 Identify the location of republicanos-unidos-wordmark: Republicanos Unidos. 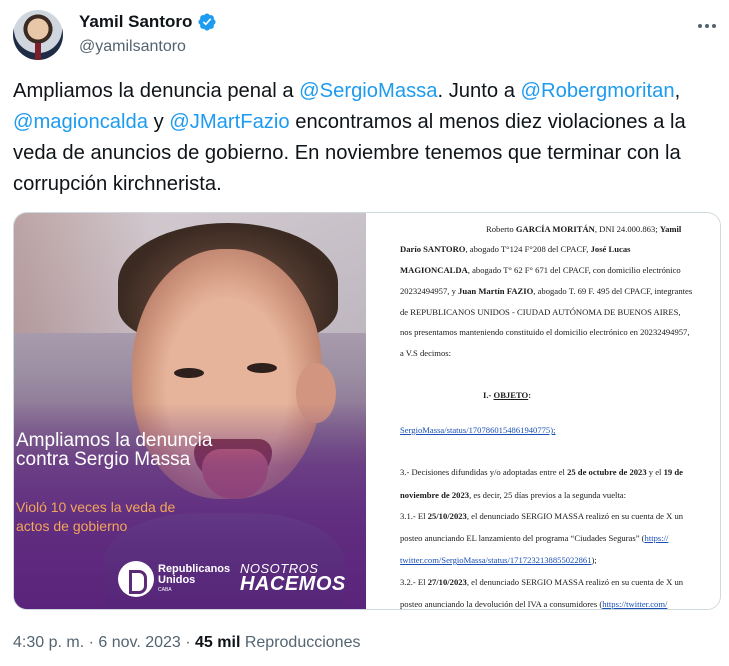
(194, 575).